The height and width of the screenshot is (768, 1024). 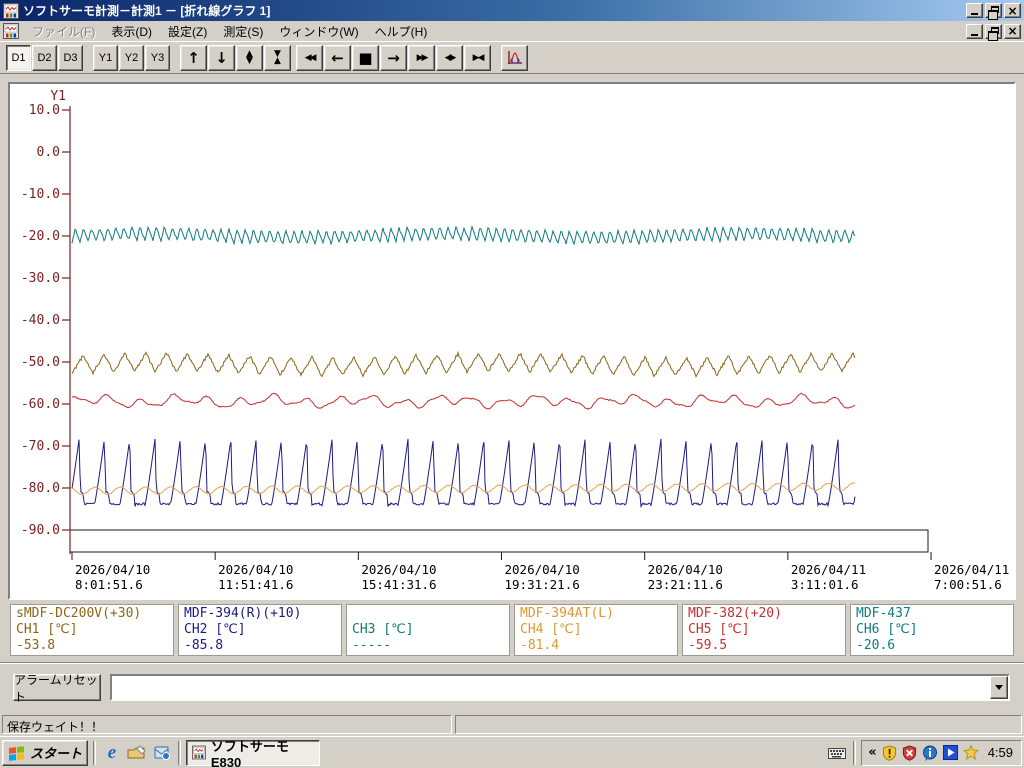 What do you see at coordinates (45, 752) in the screenshot?
I see `start-button: スタート` at bounding box center [45, 752].